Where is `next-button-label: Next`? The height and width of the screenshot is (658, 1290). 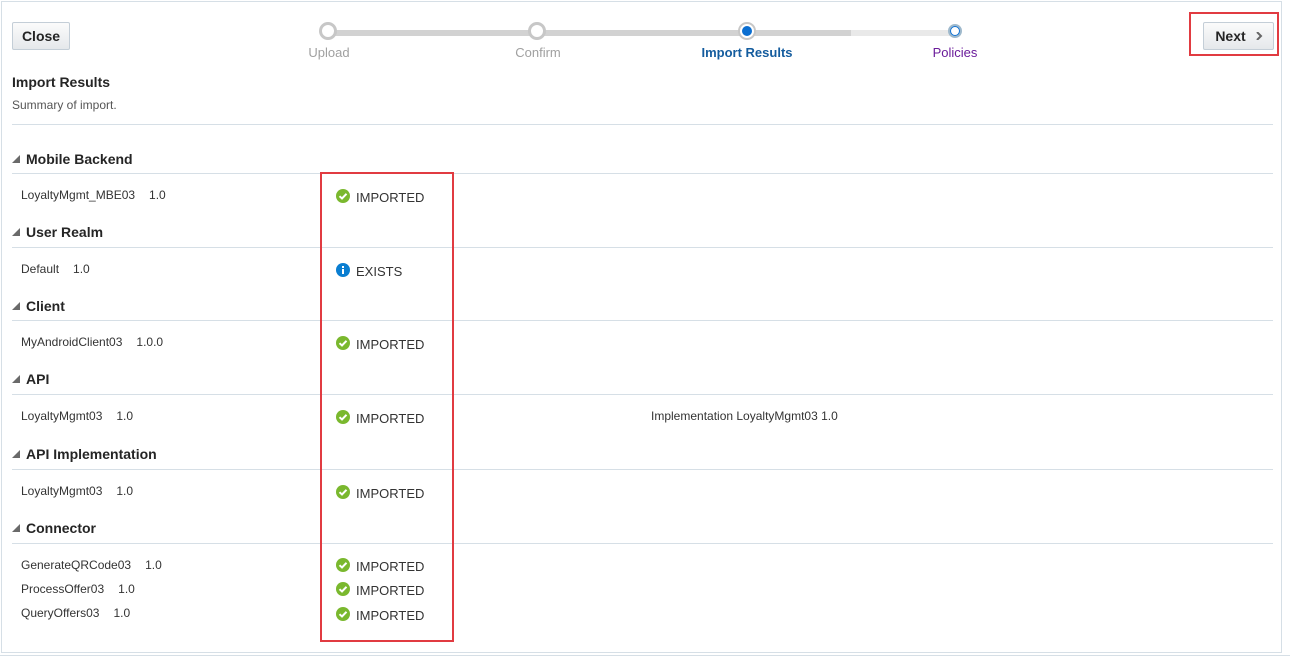
next-button-label: Next is located at coordinates (1230, 36).